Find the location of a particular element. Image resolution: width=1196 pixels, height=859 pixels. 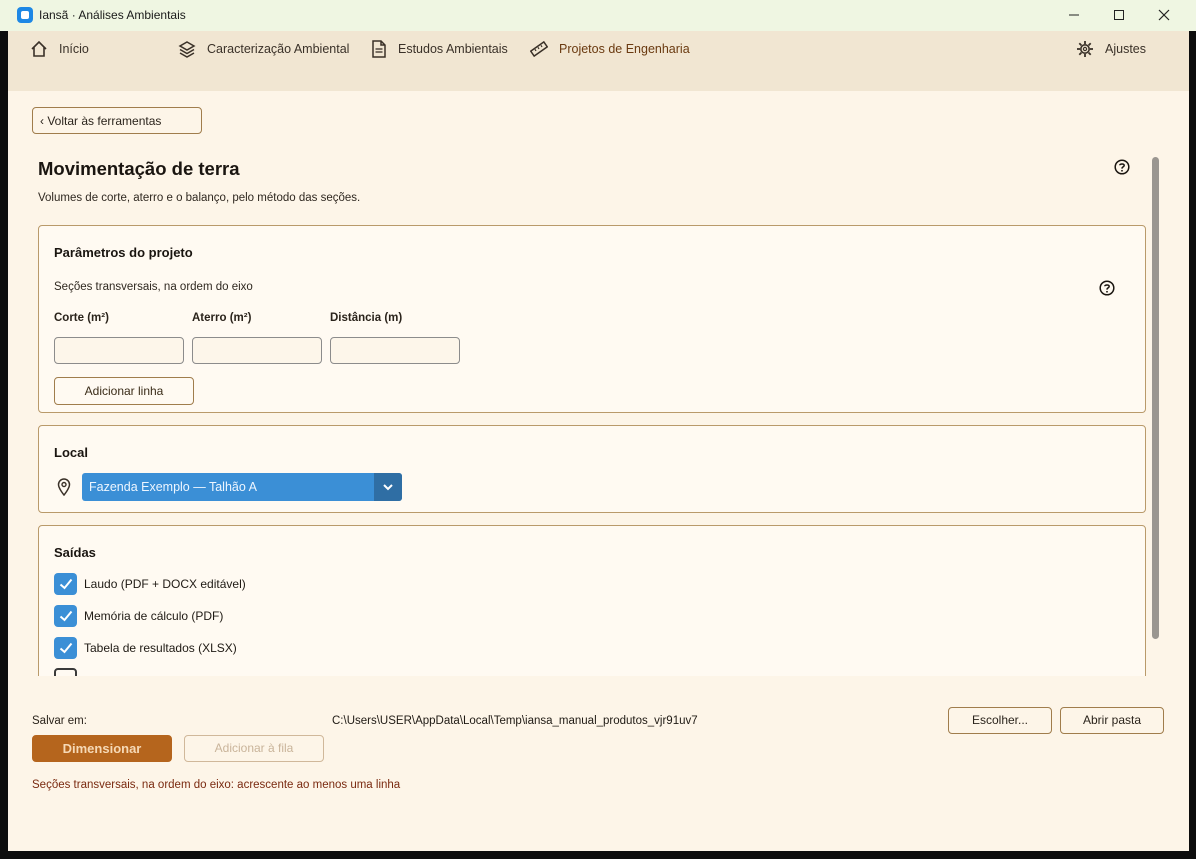

title-bar: Iansã · Análises Ambientais is located at coordinates (598, 15).